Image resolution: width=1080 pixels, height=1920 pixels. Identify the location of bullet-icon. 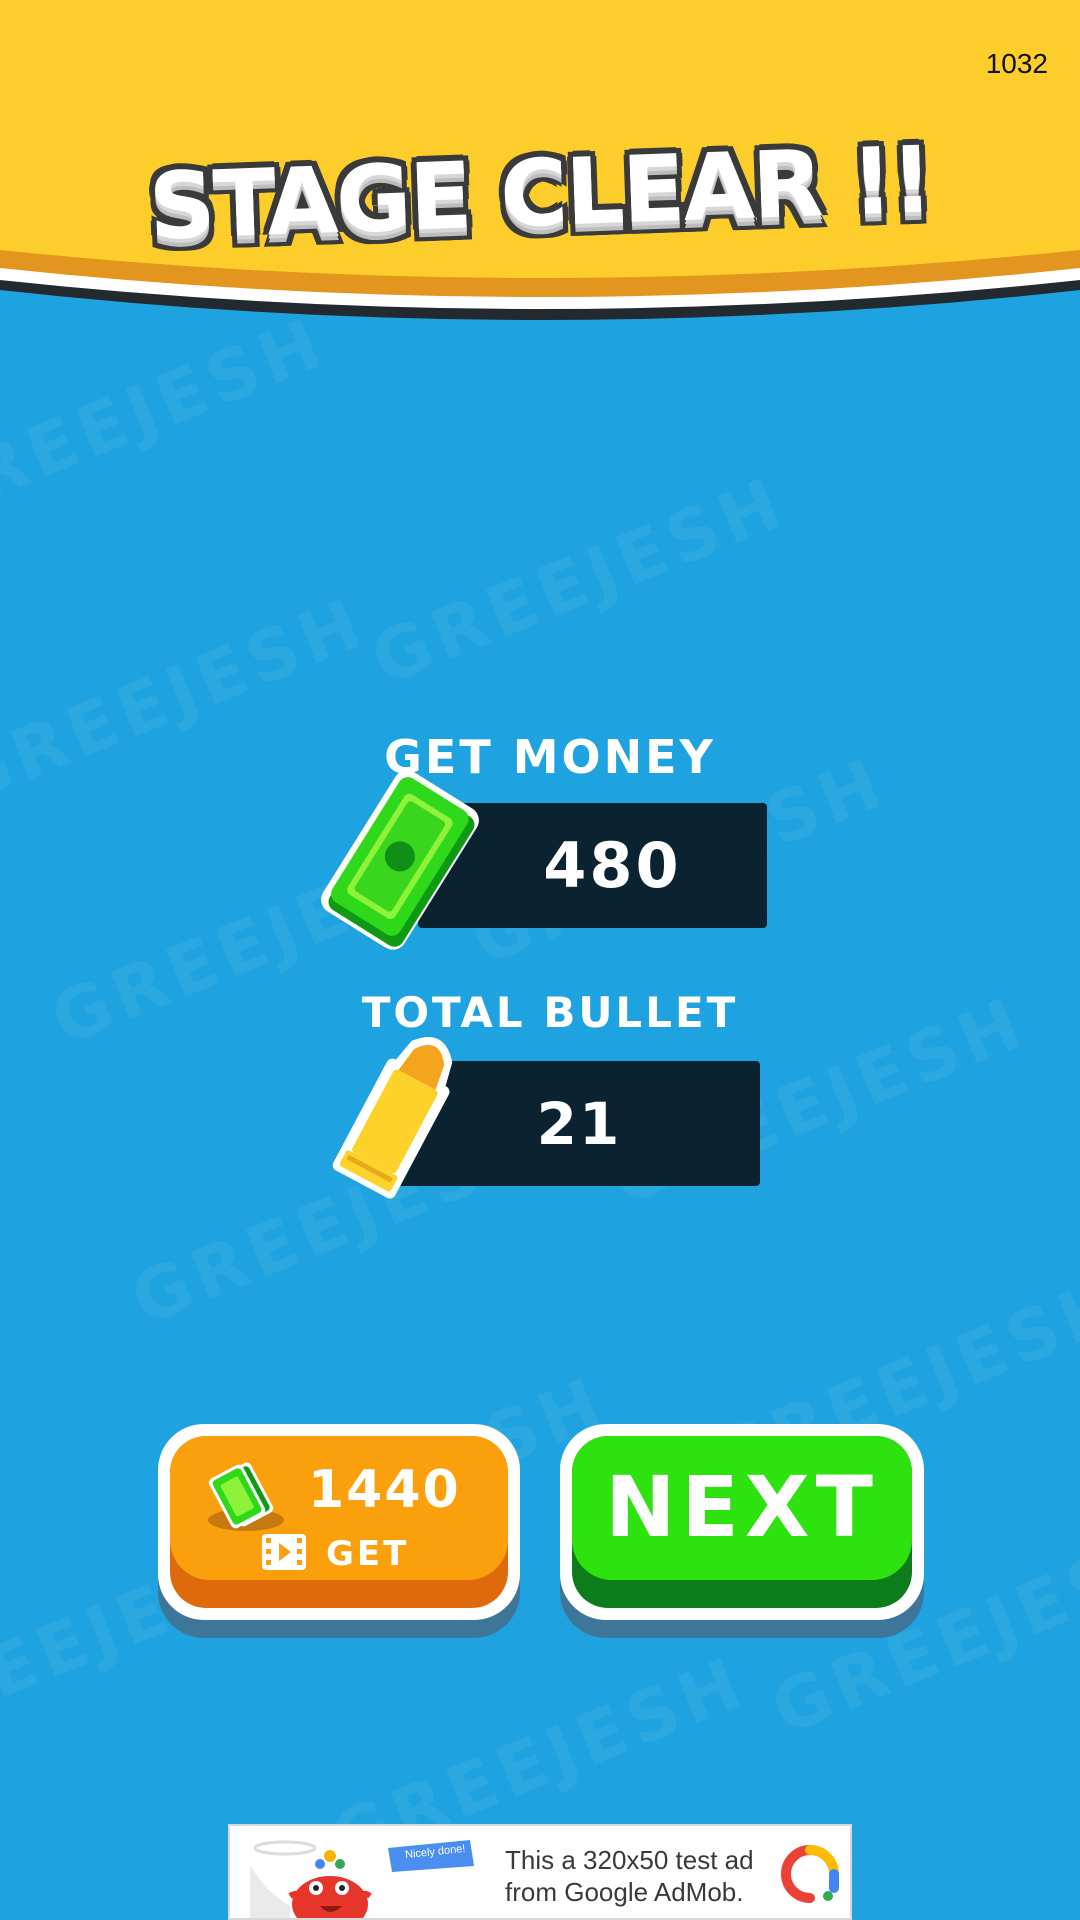
(392, 1118).